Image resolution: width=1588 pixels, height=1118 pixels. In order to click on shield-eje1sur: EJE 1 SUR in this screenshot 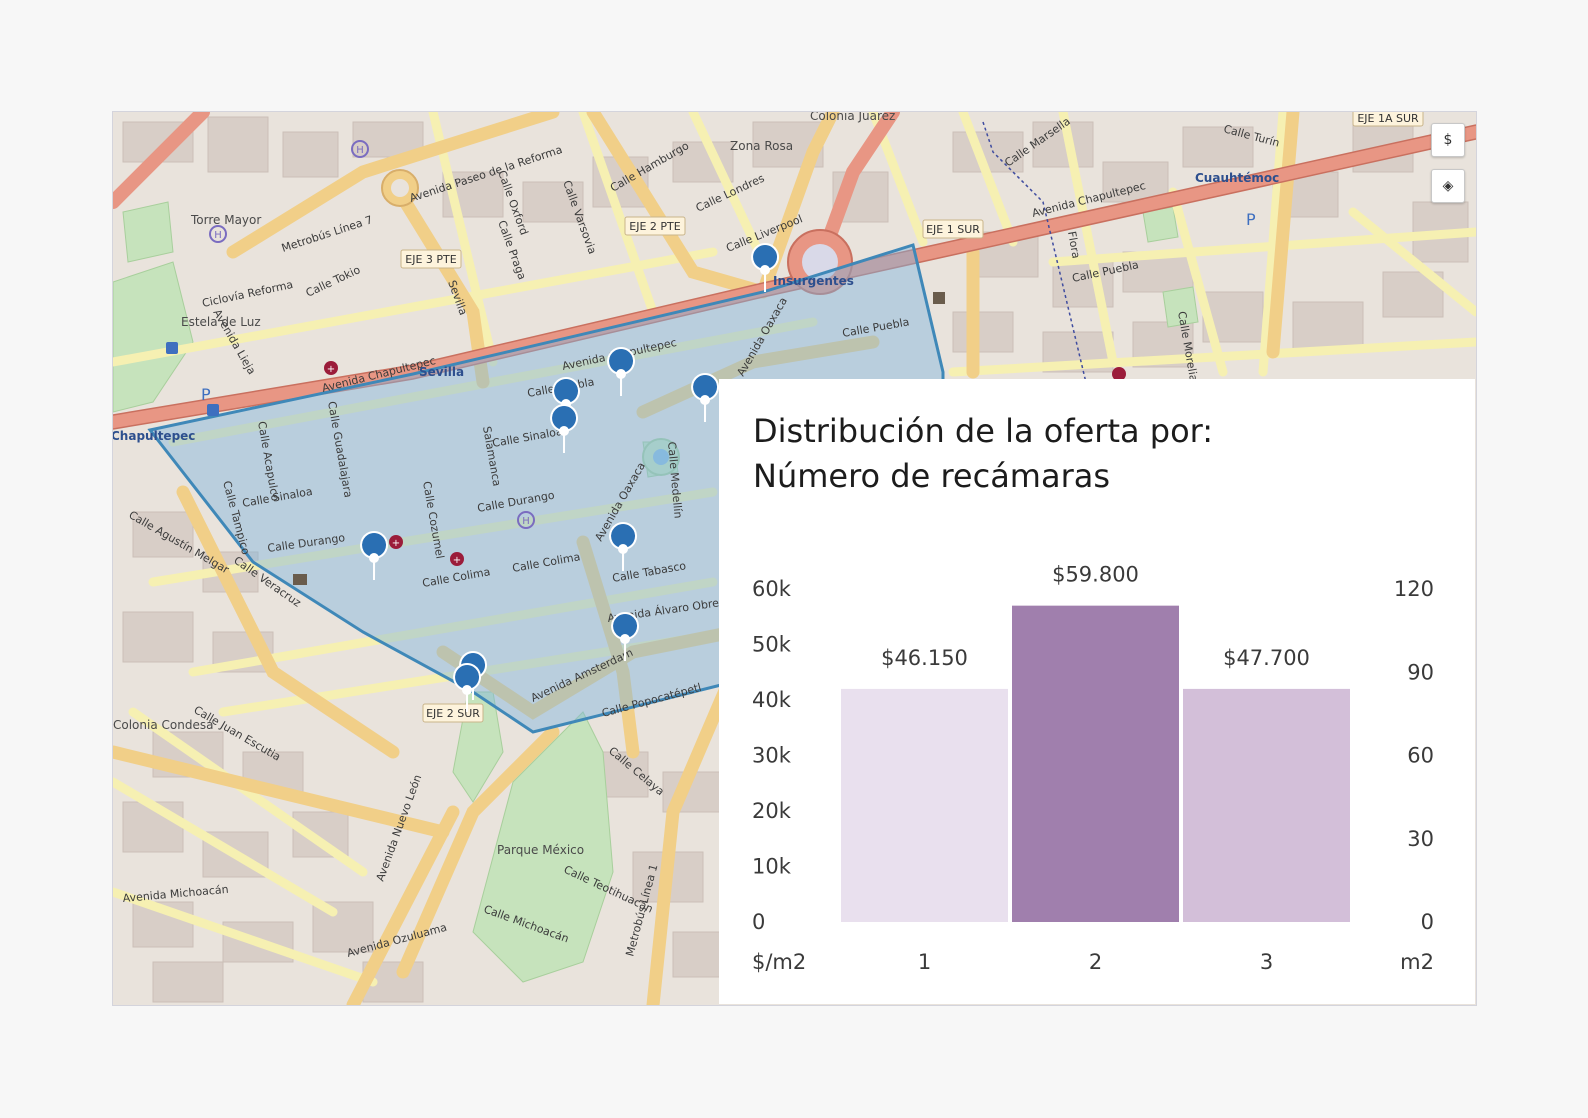, I will do `click(953, 229)`.